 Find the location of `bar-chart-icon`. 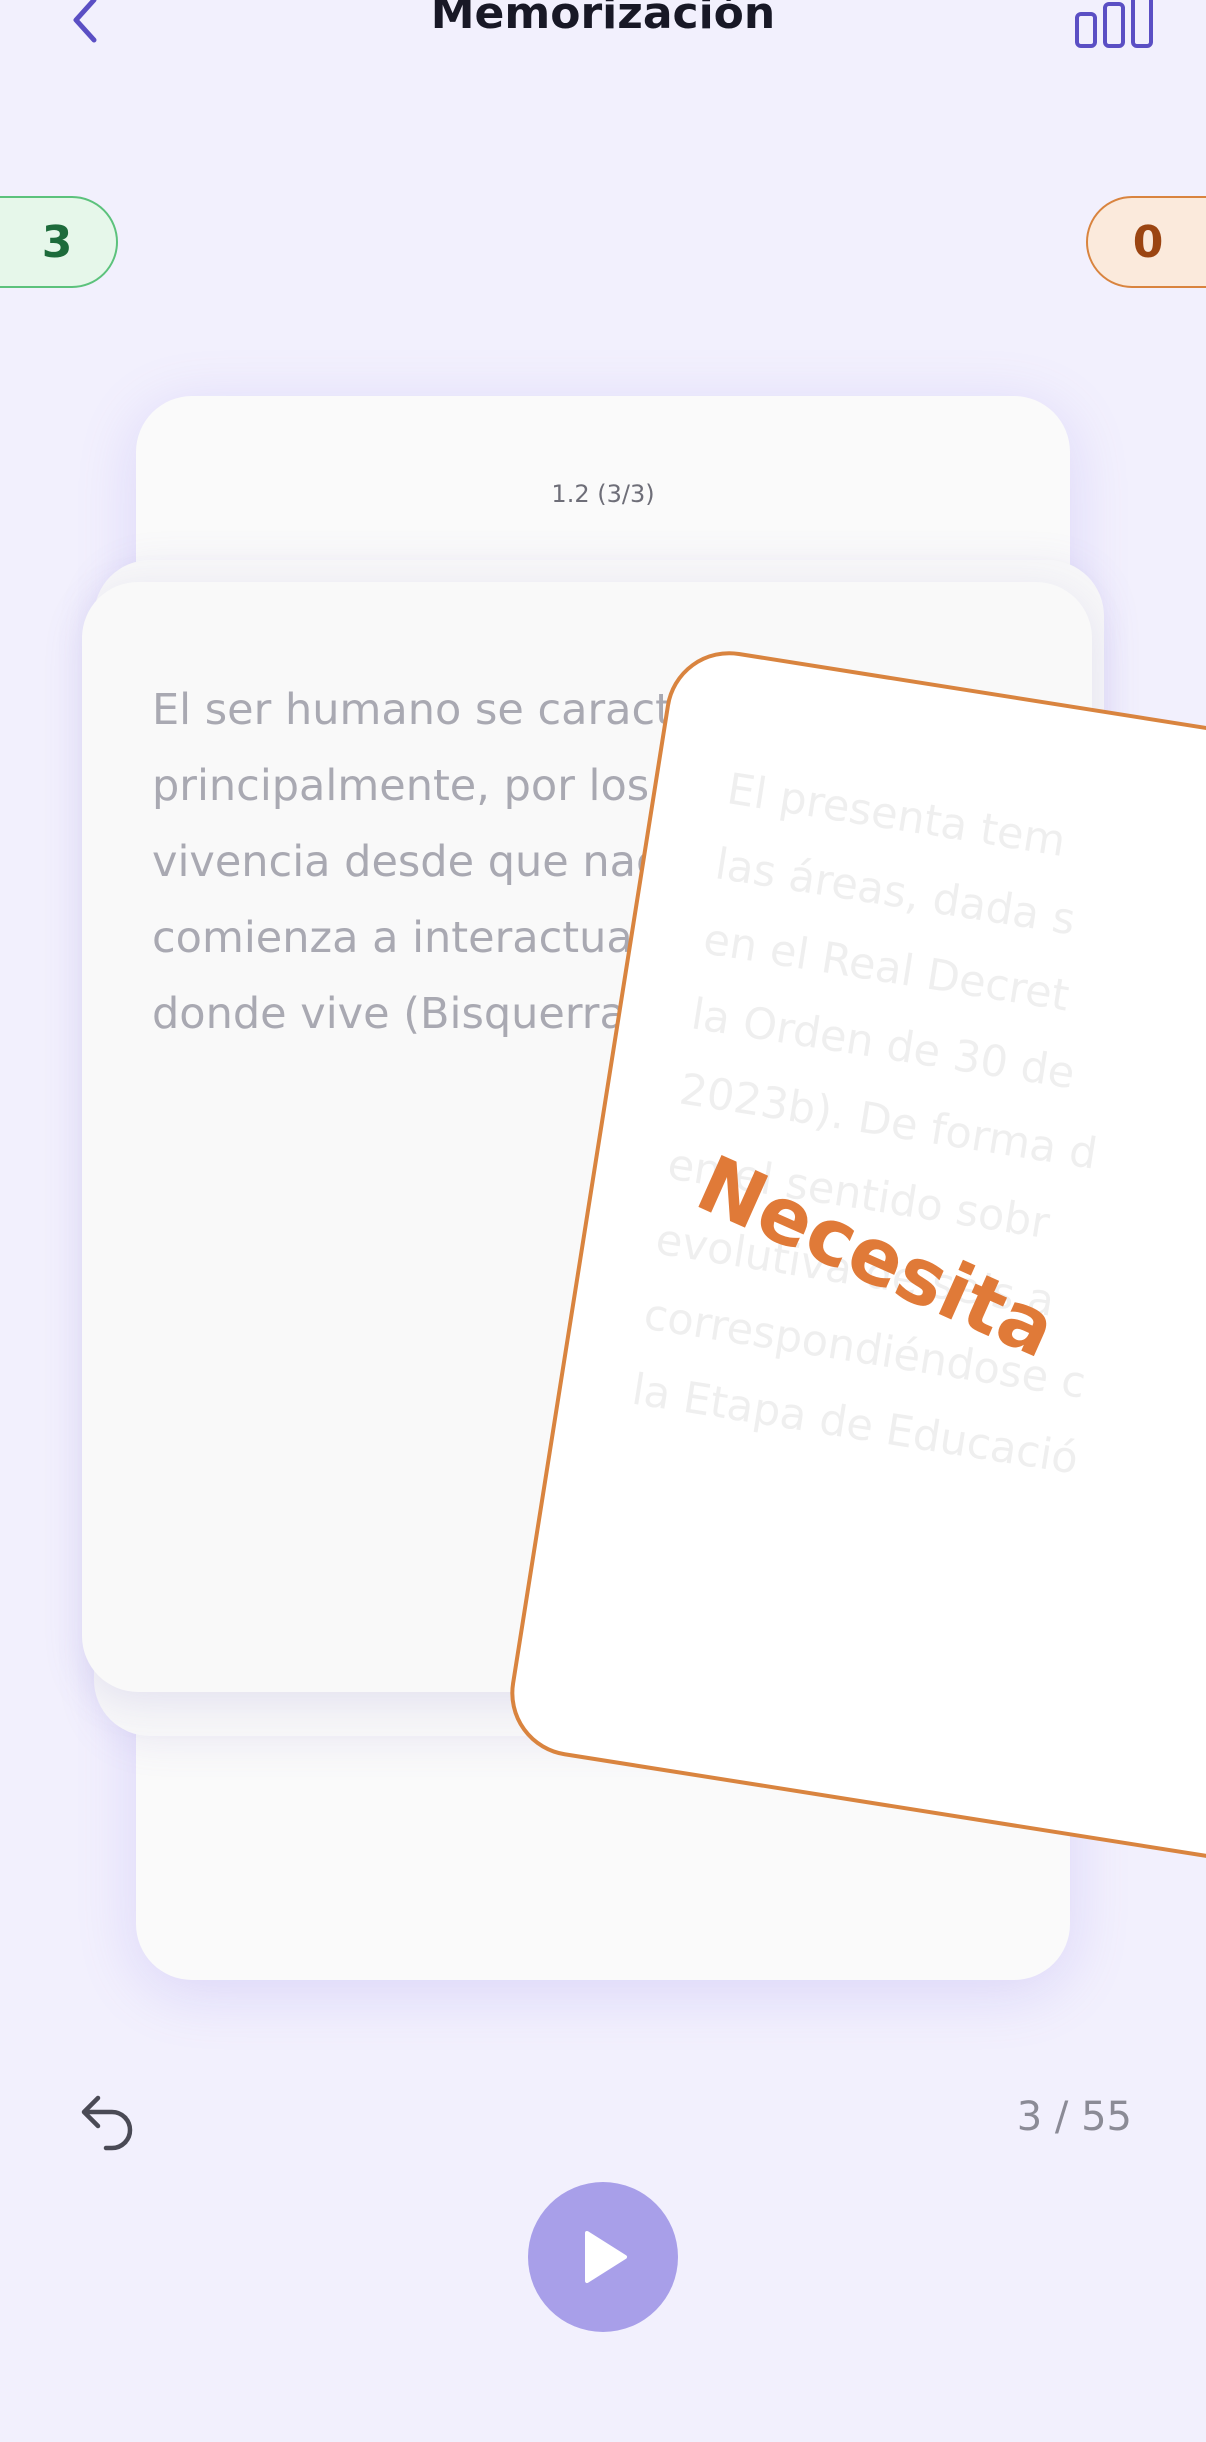

bar-chart-icon is located at coordinates (1114, 24).